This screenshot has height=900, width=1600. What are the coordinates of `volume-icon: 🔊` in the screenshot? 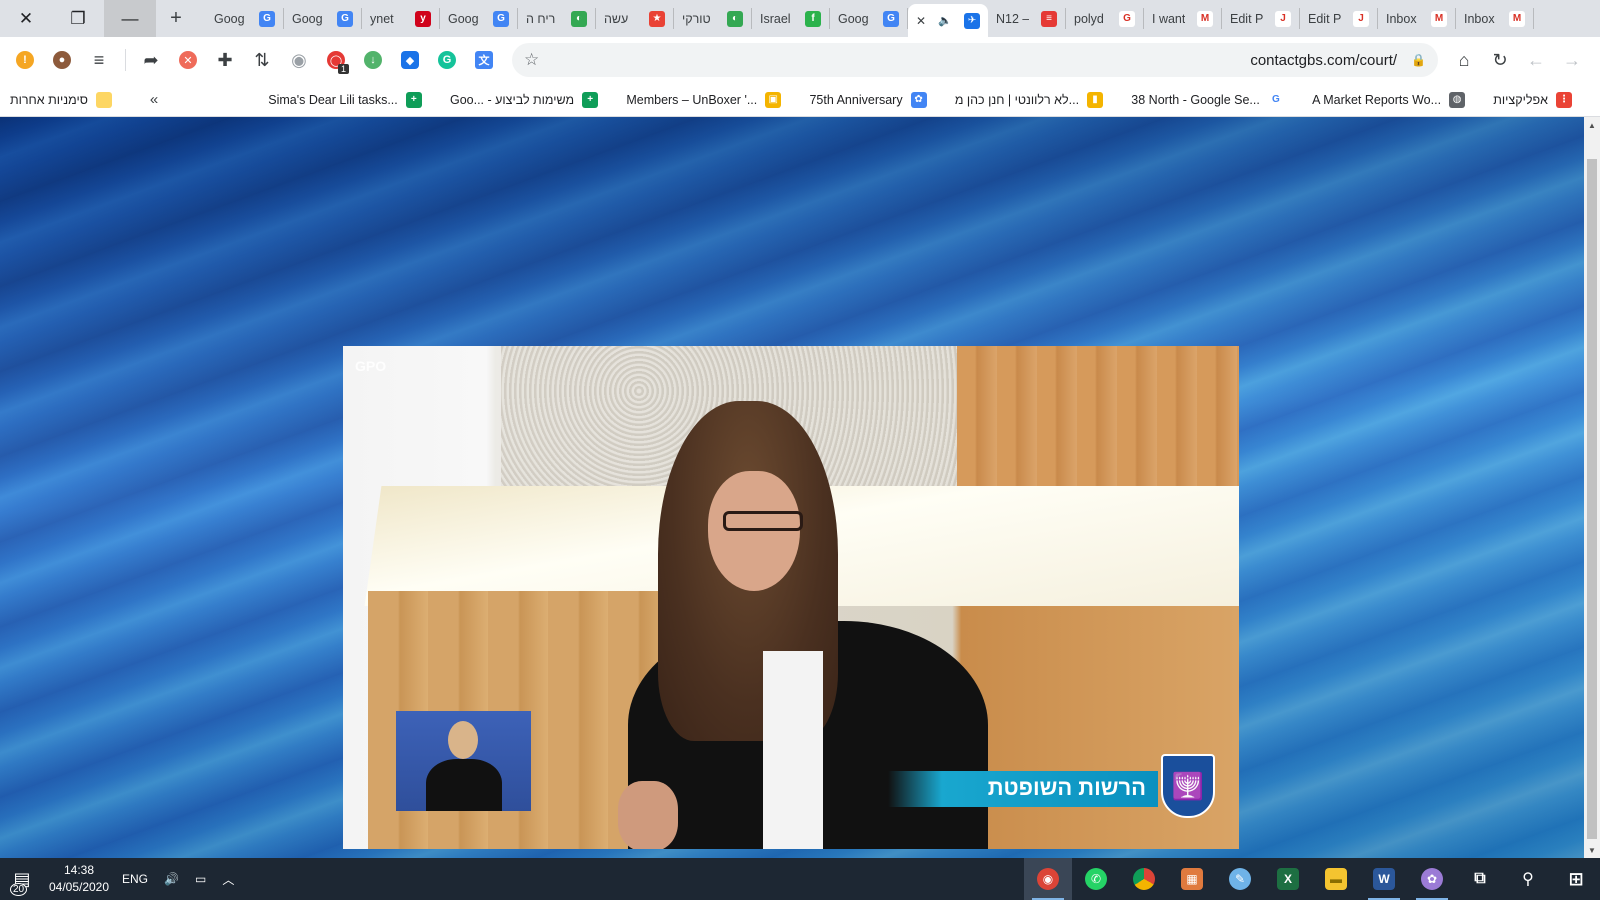 It's located at (171, 879).